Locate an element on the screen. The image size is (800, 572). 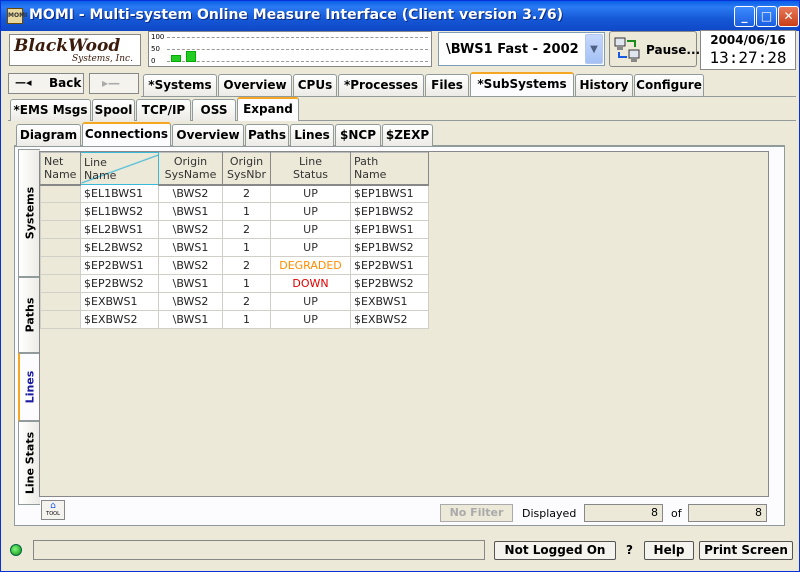
tab-overview: Overview is located at coordinates (255, 85).